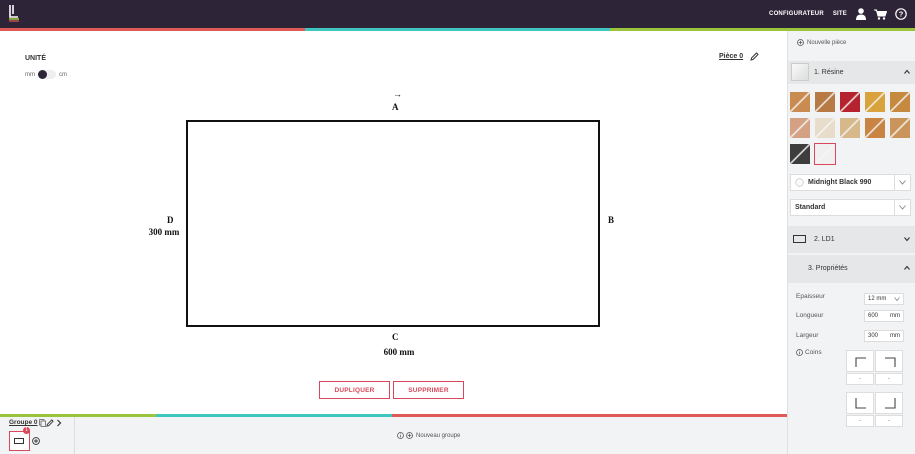  I want to click on group-count-value: 1, so click(26, 430).